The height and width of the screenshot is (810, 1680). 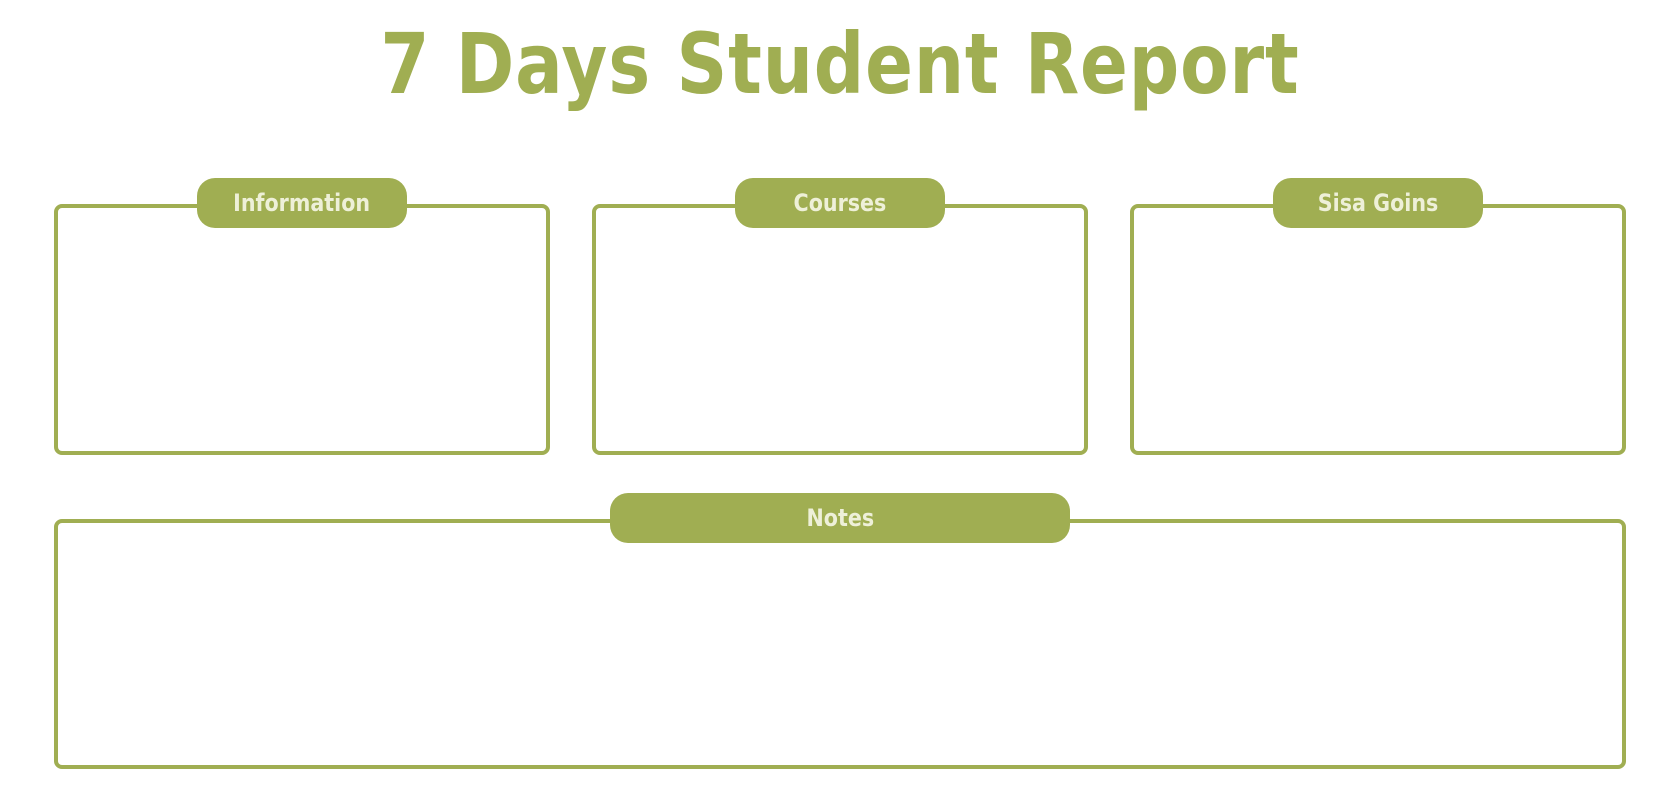 I want to click on student-name-panel: Sisa Goins, so click(x=1378, y=316).